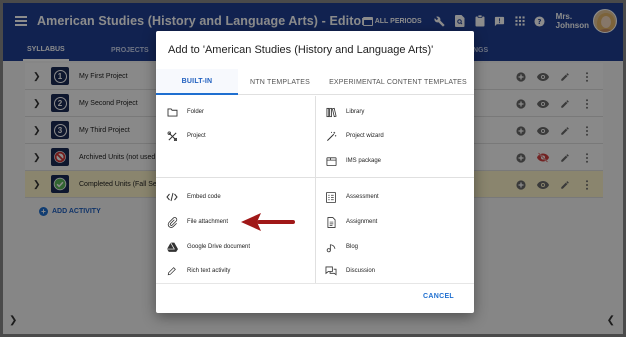 The width and height of the screenshot is (626, 337). What do you see at coordinates (341, 247) in the screenshot?
I see `option-blog: Blog` at bounding box center [341, 247].